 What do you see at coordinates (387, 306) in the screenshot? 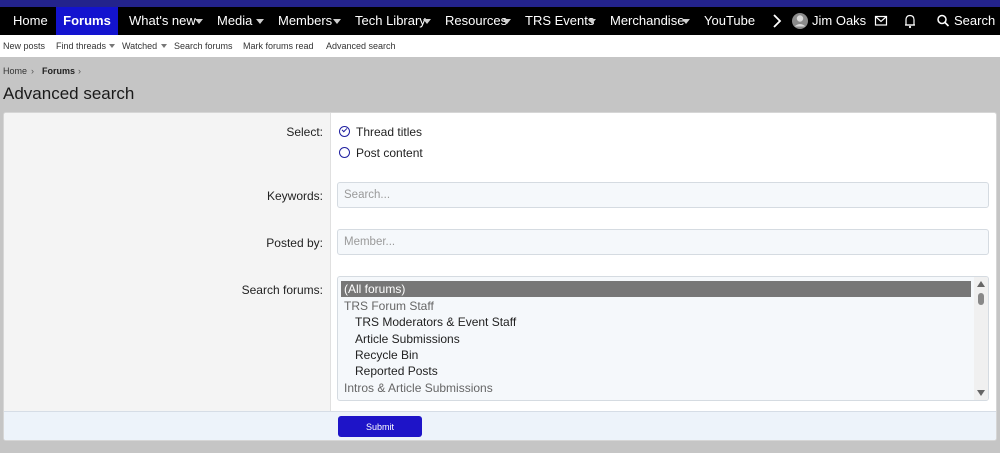
I see `forum-option: TRS Forum Staff` at bounding box center [387, 306].